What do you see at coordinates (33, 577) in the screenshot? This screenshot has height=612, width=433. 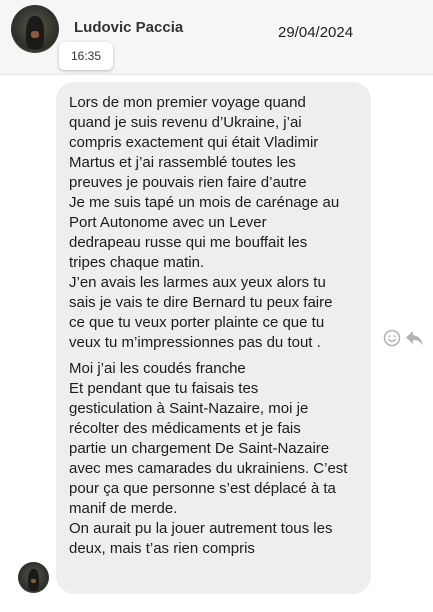 I see `sender-avatar` at bounding box center [33, 577].